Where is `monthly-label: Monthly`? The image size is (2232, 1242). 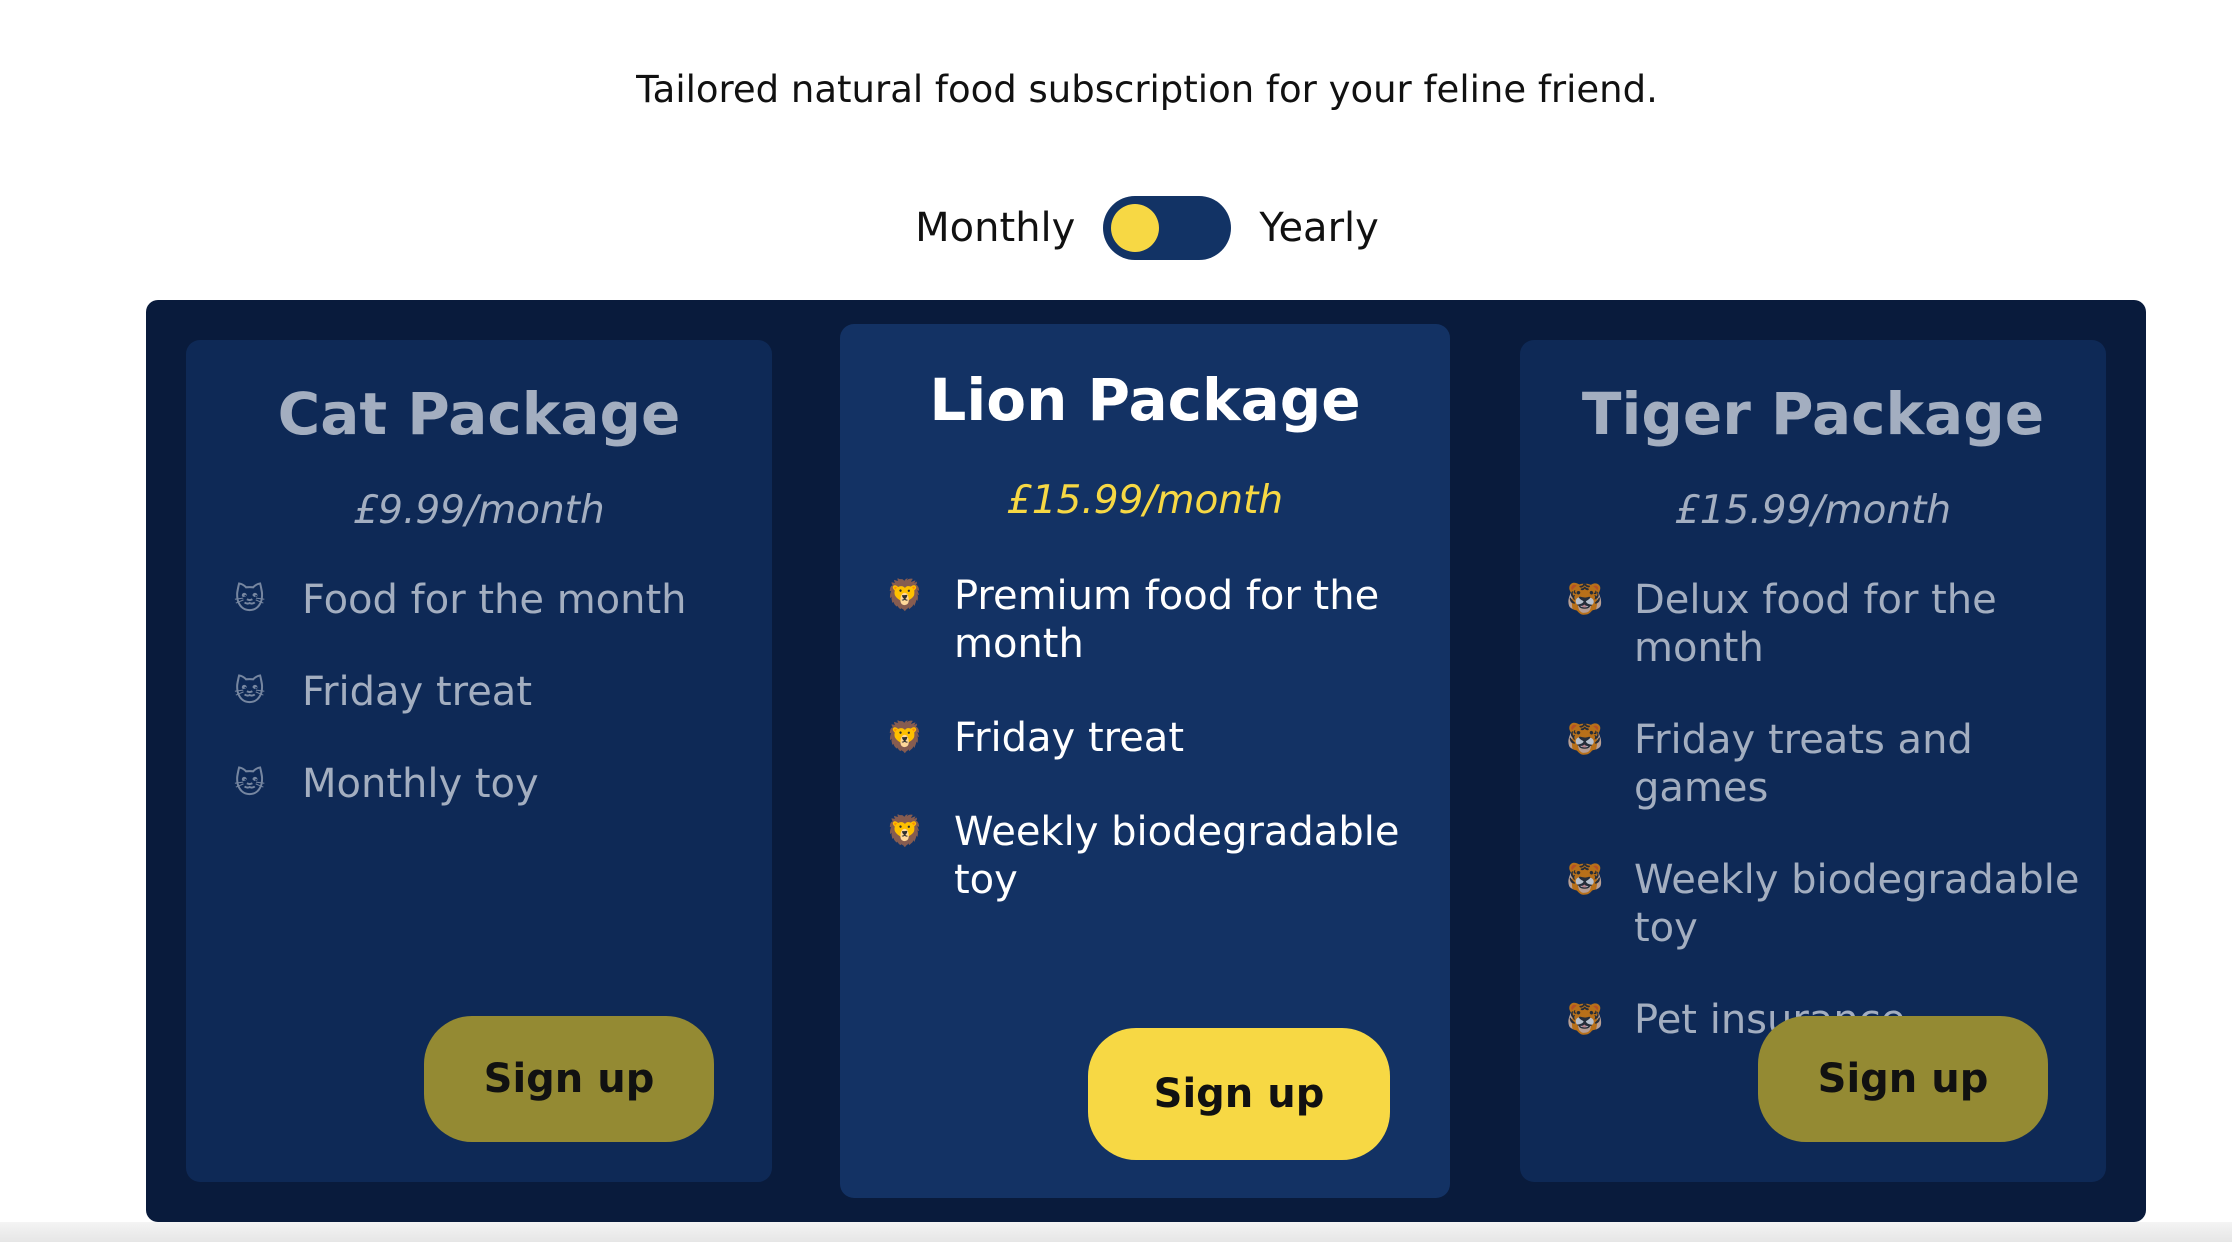
monthly-label: Monthly is located at coordinates (995, 228).